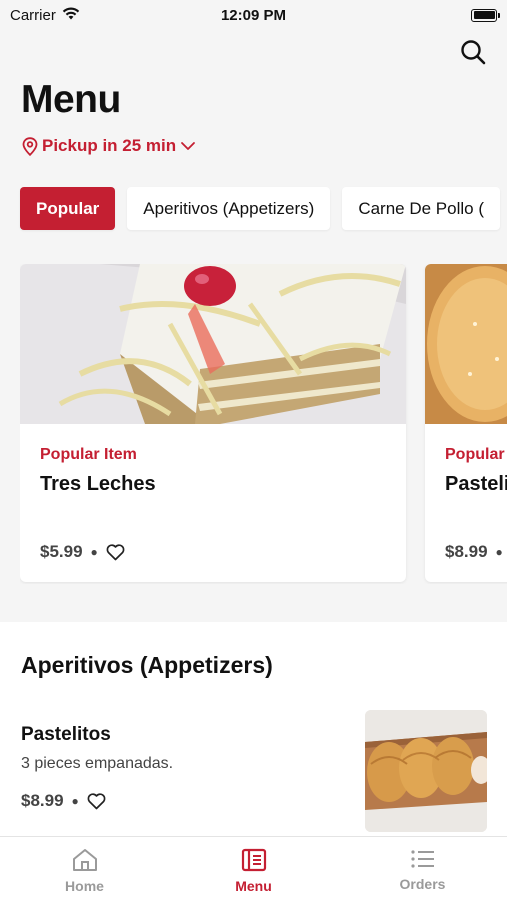 Image resolution: width=507 pixels, height=900 pixels. Describe the element at coordinates (61, 551) in the screenshot. I see `card-price: $5.99` at that location.